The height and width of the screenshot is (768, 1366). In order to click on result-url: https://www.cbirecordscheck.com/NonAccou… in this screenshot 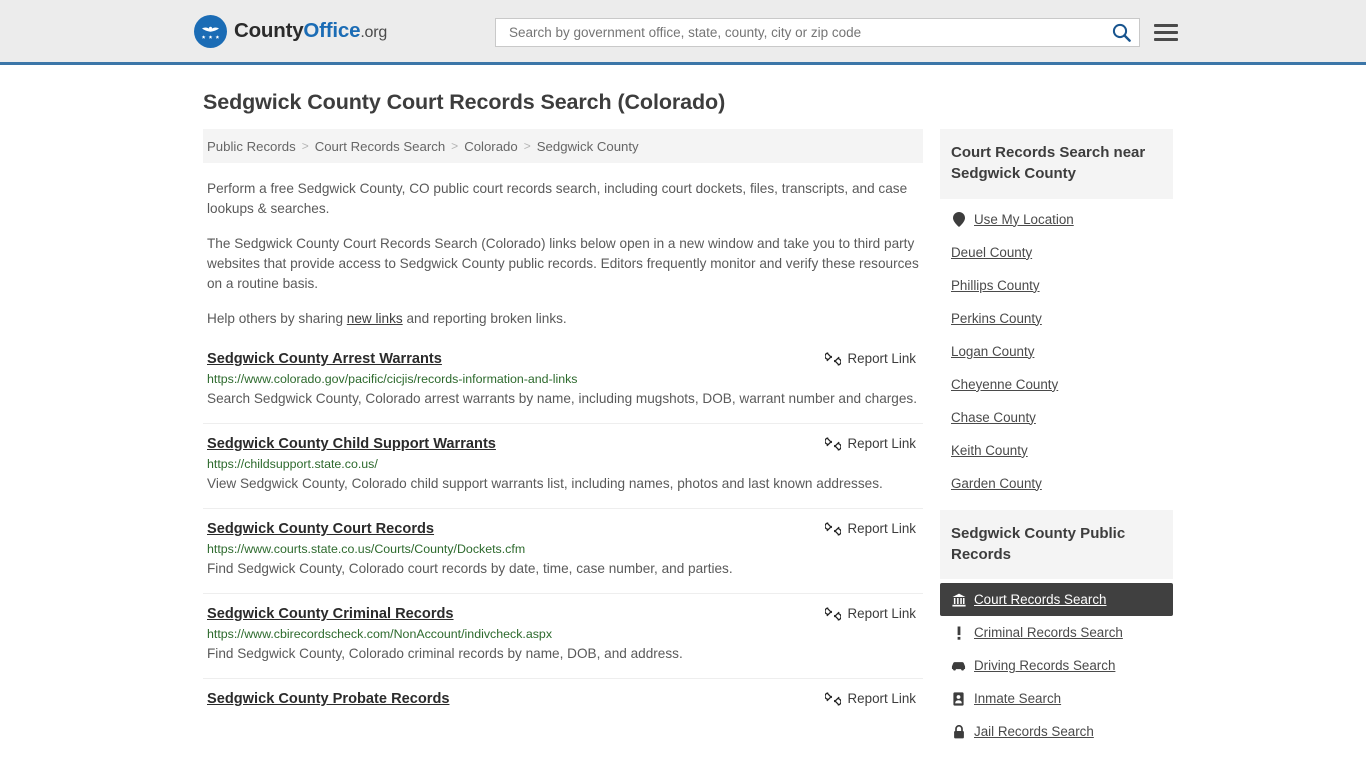, I will do `click(380, 633)`.